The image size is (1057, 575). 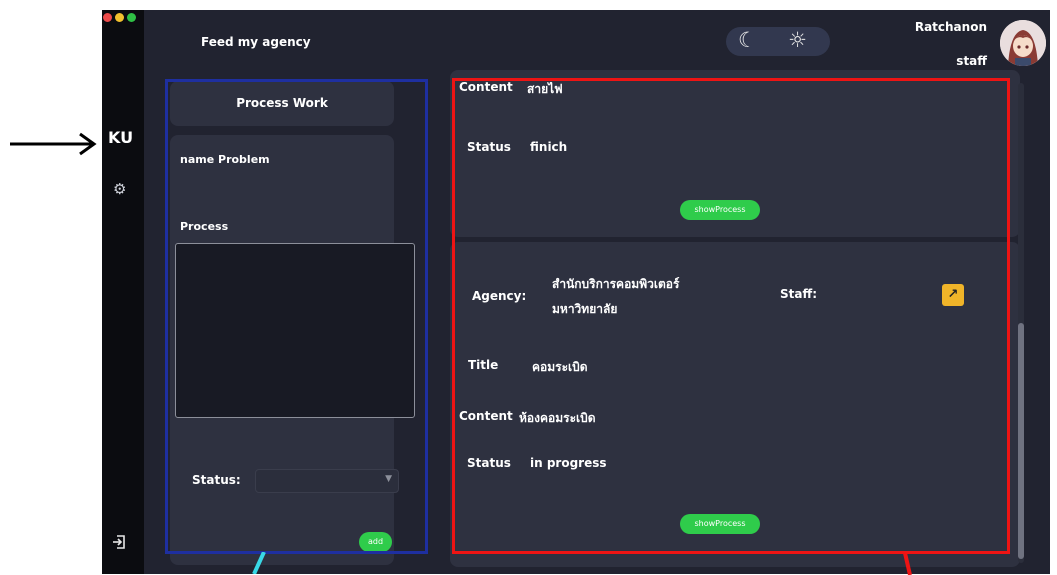 What do you see at coordinates (797, 40) in the screenshot?
I see `sun-icon: ☼` at bounding box center [797, 40].